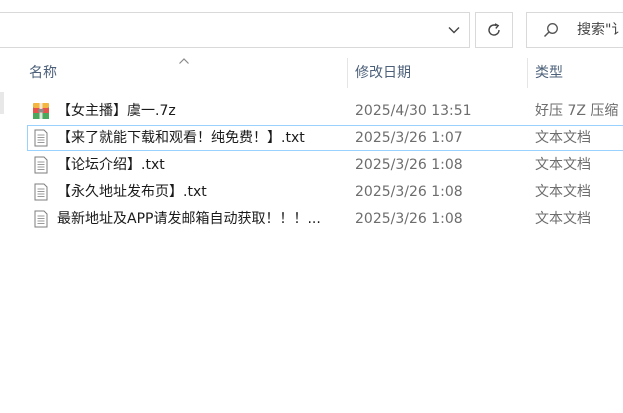 The image size is (623, 413). What do you see at coordinates (413, 111) in the screenshot?
I see `file-date: 2025/4/30 13:51` at bounding box center [413, 111].